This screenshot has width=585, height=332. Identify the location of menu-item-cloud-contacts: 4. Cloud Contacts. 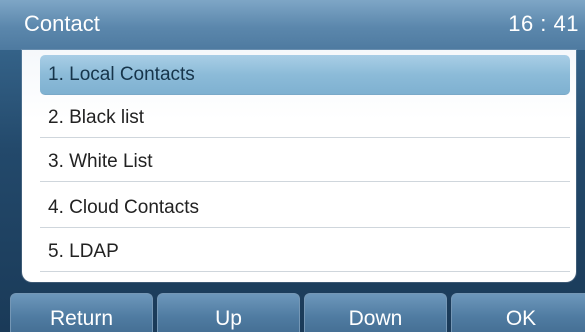
(305, 208).